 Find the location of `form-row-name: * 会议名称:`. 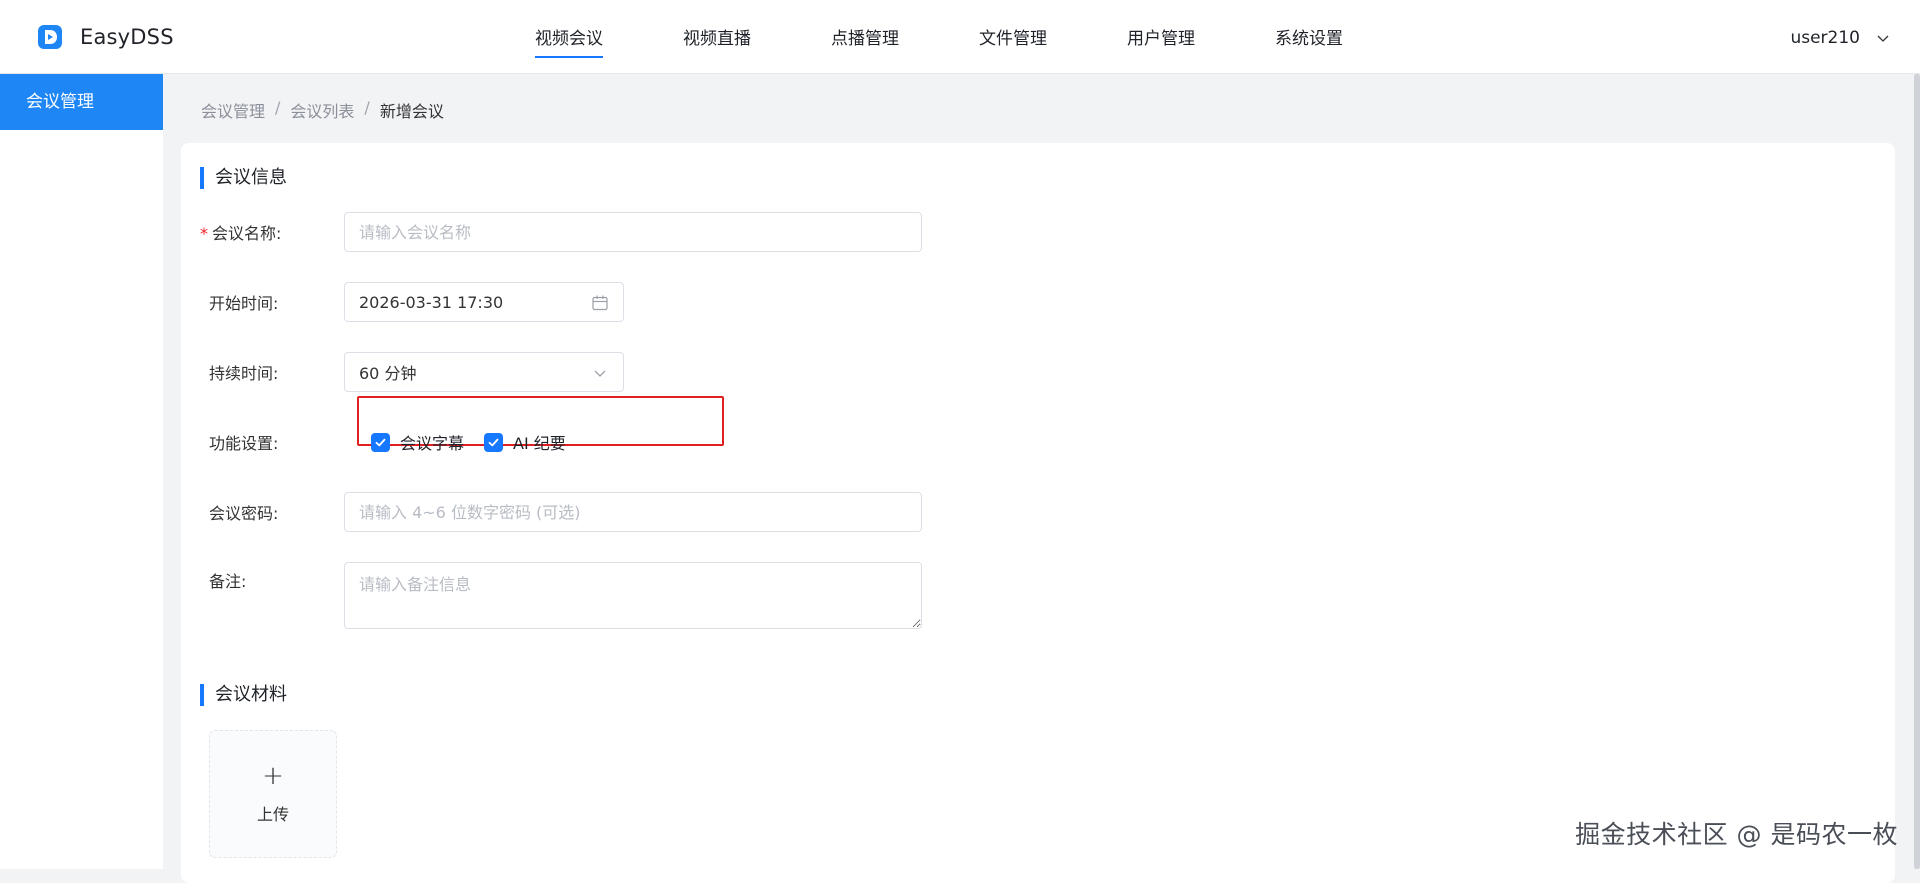

form-row-name: * 会议名称: is located at coordinates (561, 232).